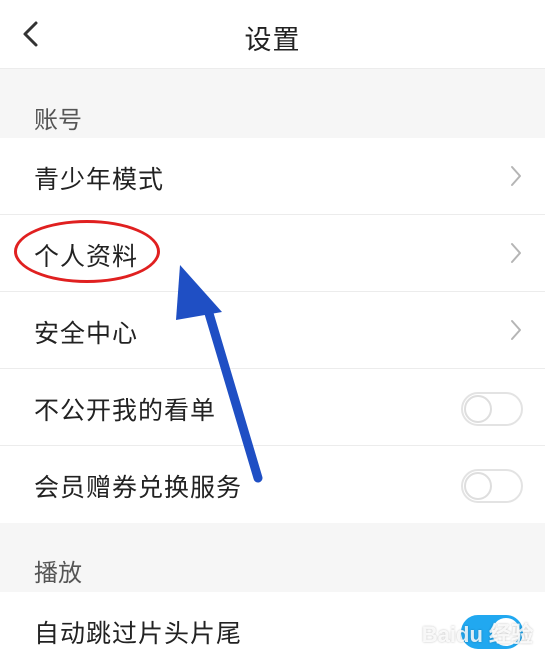 Image resolution: width=545 pixels, height=669 pixels. I want to click on page-title: 设置, so click(272, 40).